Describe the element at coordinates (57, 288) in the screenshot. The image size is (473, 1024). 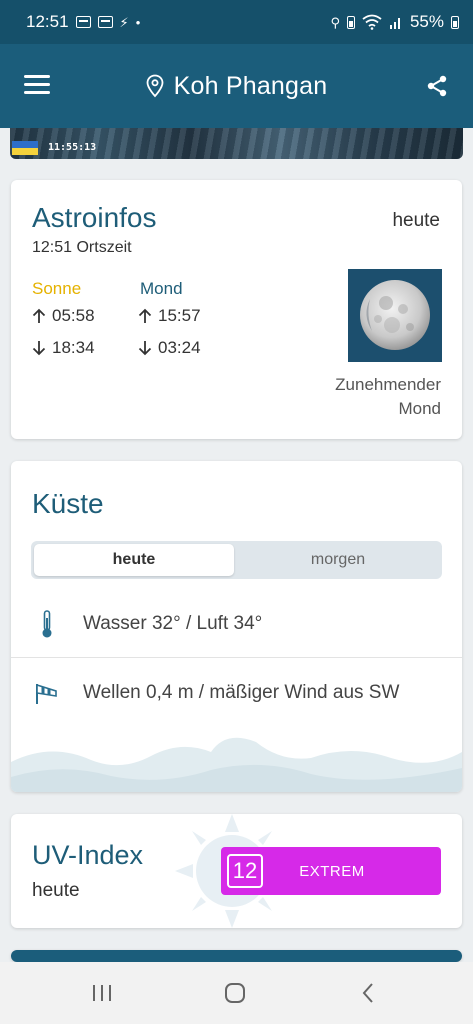
I see `sun-label: Sonne` at that location.